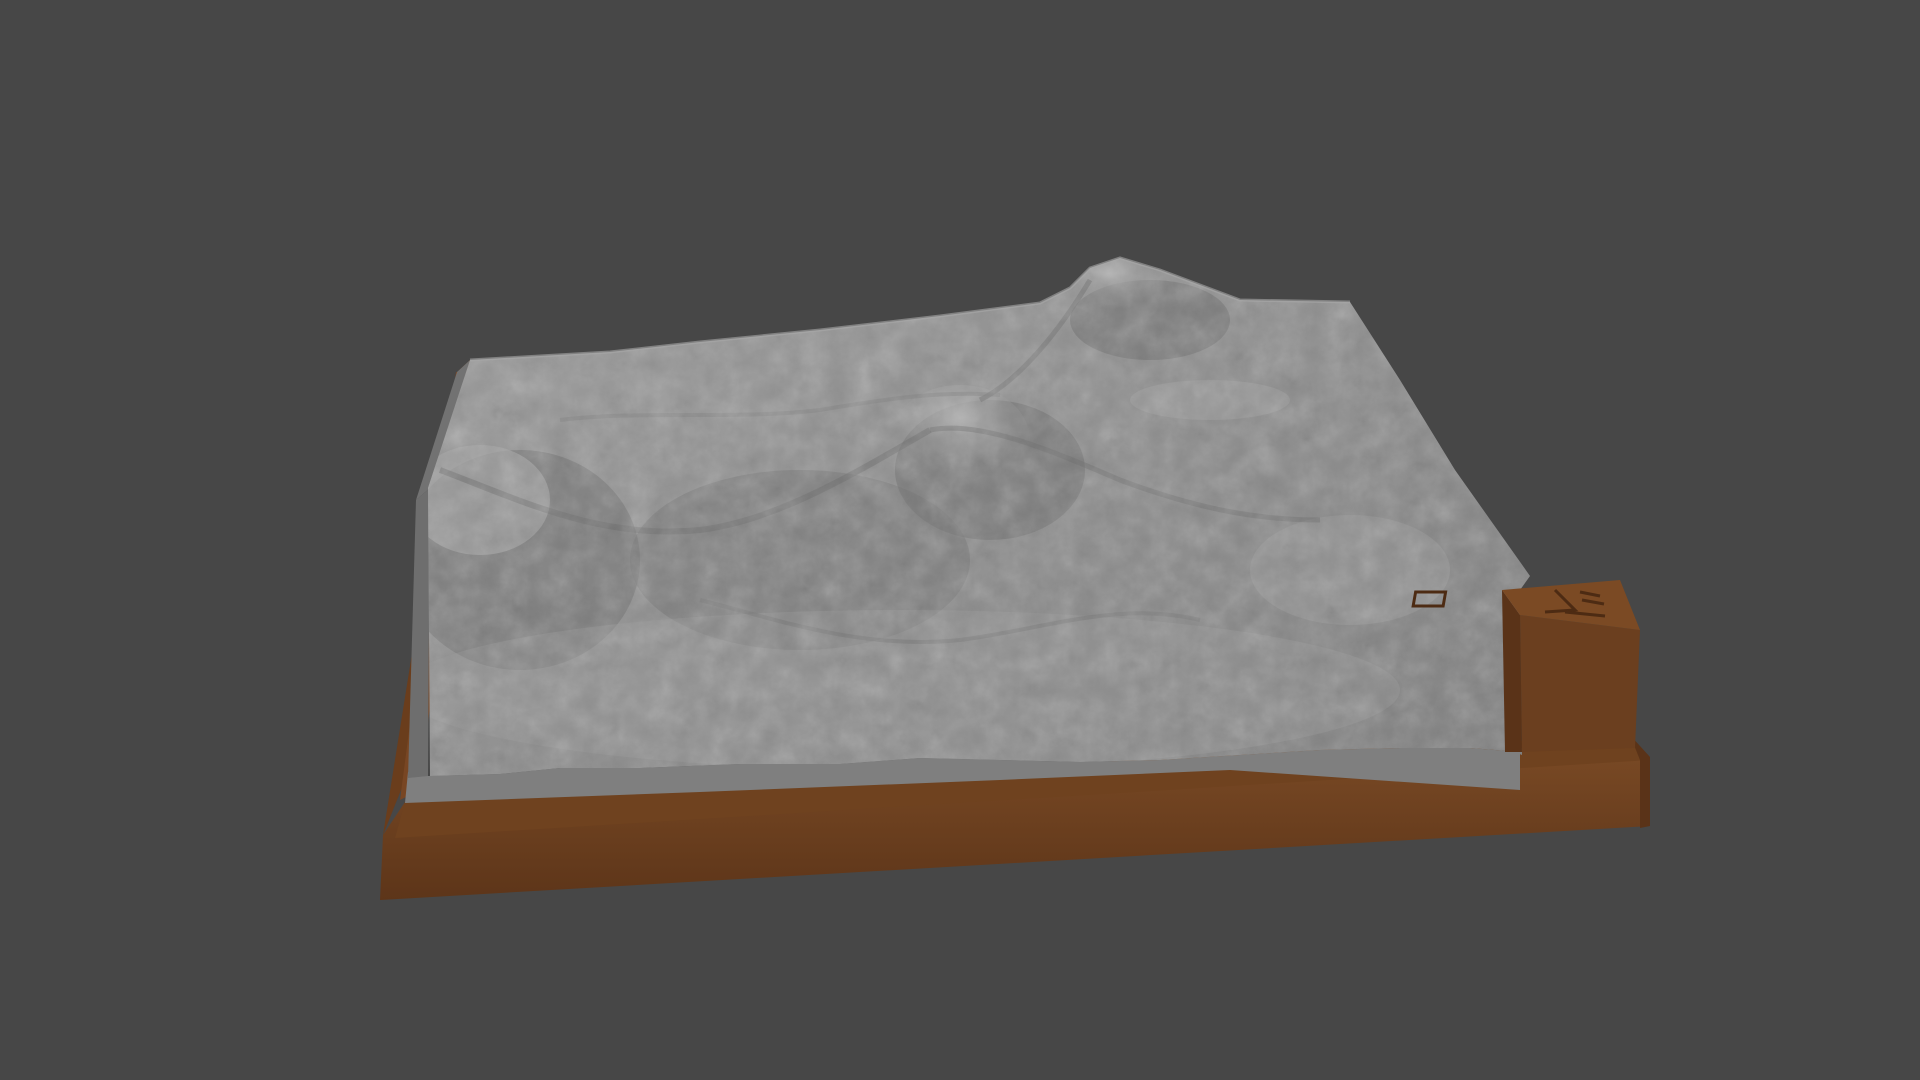  I want to click on pillar-side, so click(1512, 671).